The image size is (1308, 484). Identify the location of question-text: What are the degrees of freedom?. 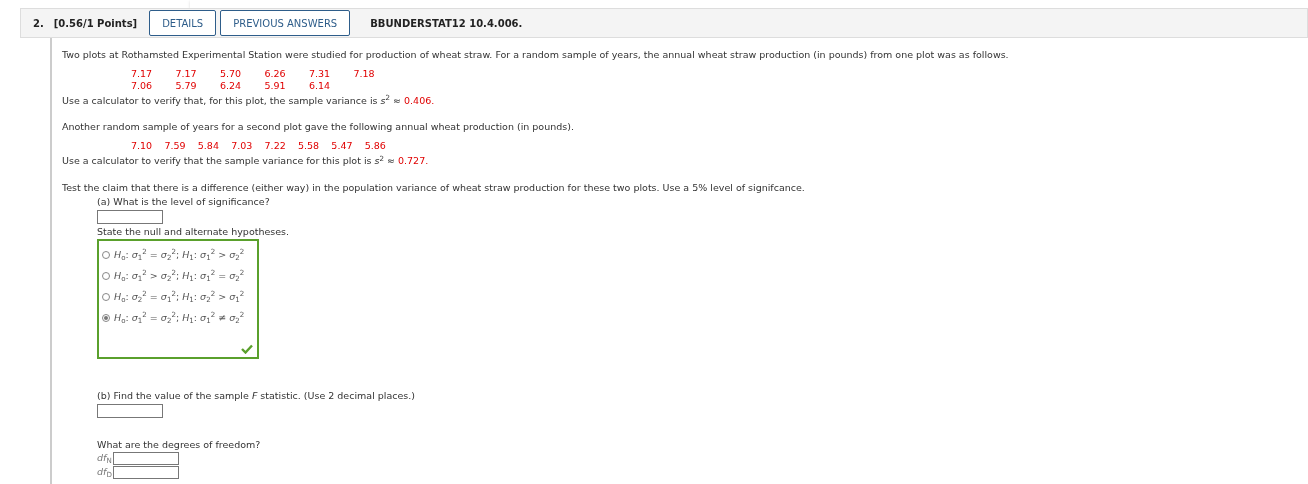
(179, 444).